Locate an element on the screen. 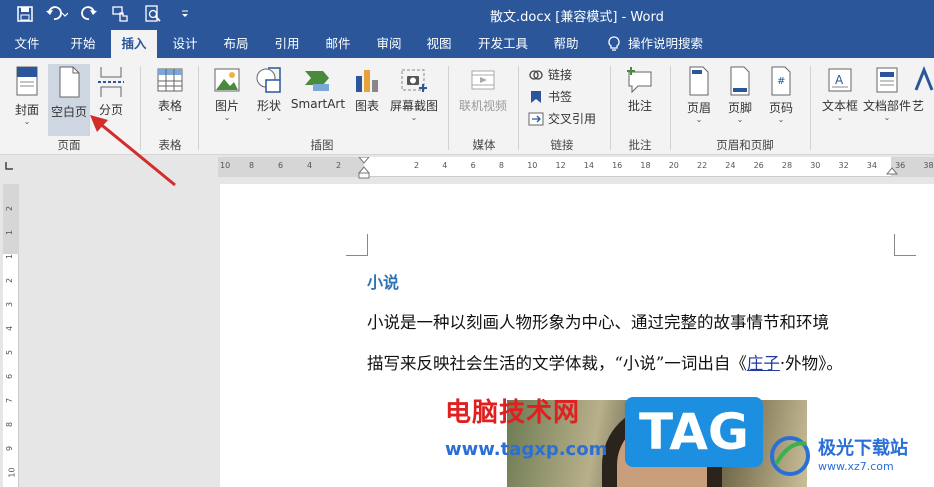  tell-me-search: 操作说明搜索 is located at coordinates (670, 44).